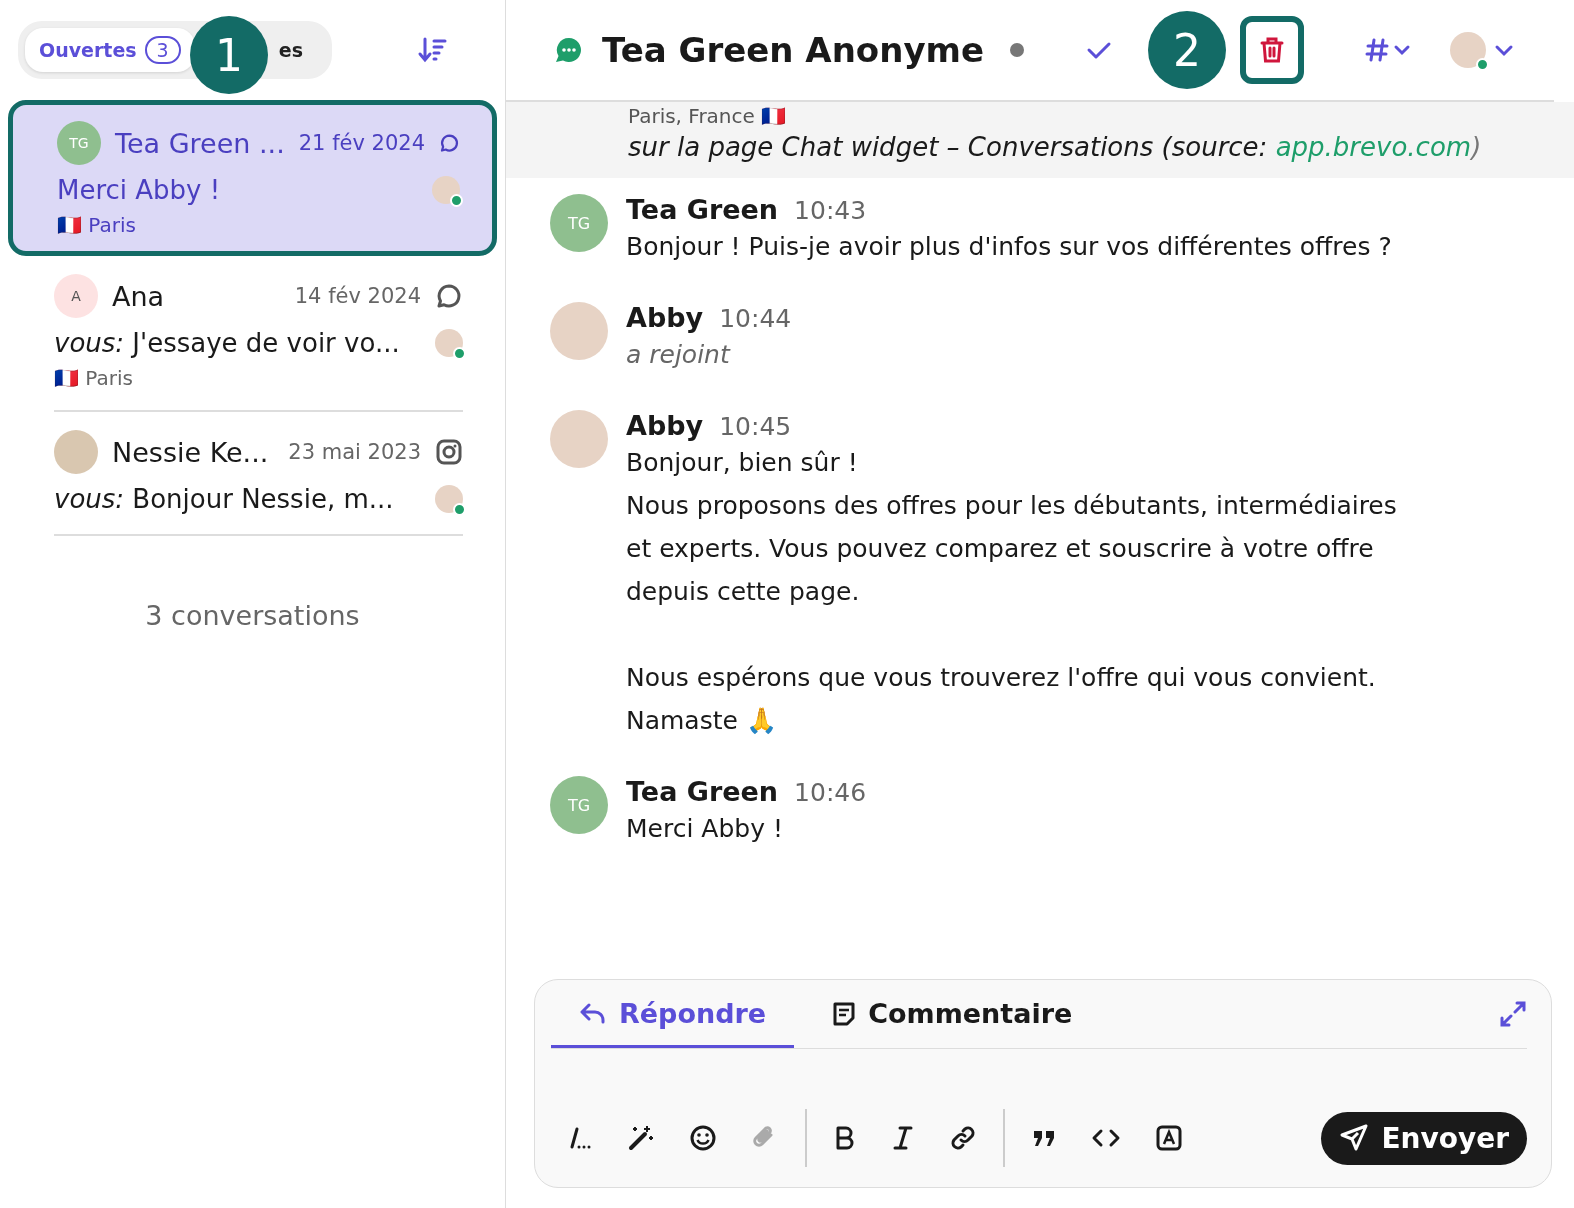 Image resolution: width=1574 pixels, height=1208 pixels. What do you see at coordinates (229, 55) in the screenshot?
I see `callout-marker: 1` at bounding box center [229, 55].